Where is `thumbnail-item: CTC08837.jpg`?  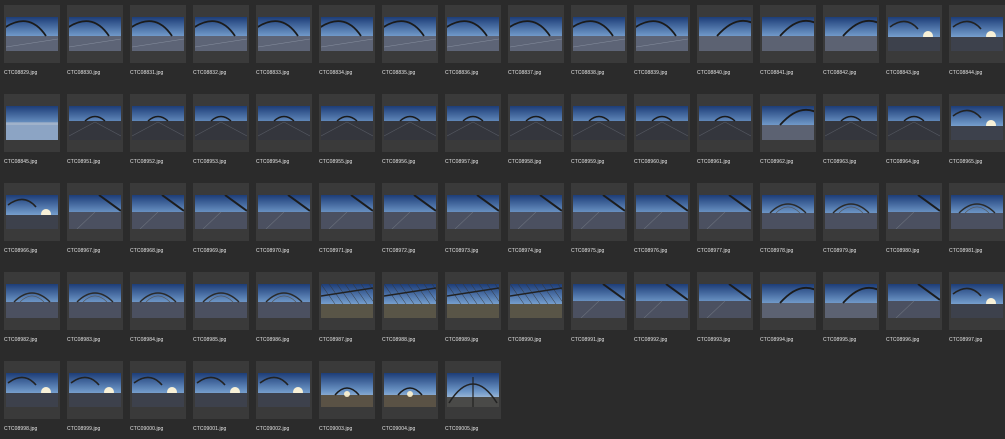
thumbnail-item: CTC08837.jpg is located at coordinates (536, 43).